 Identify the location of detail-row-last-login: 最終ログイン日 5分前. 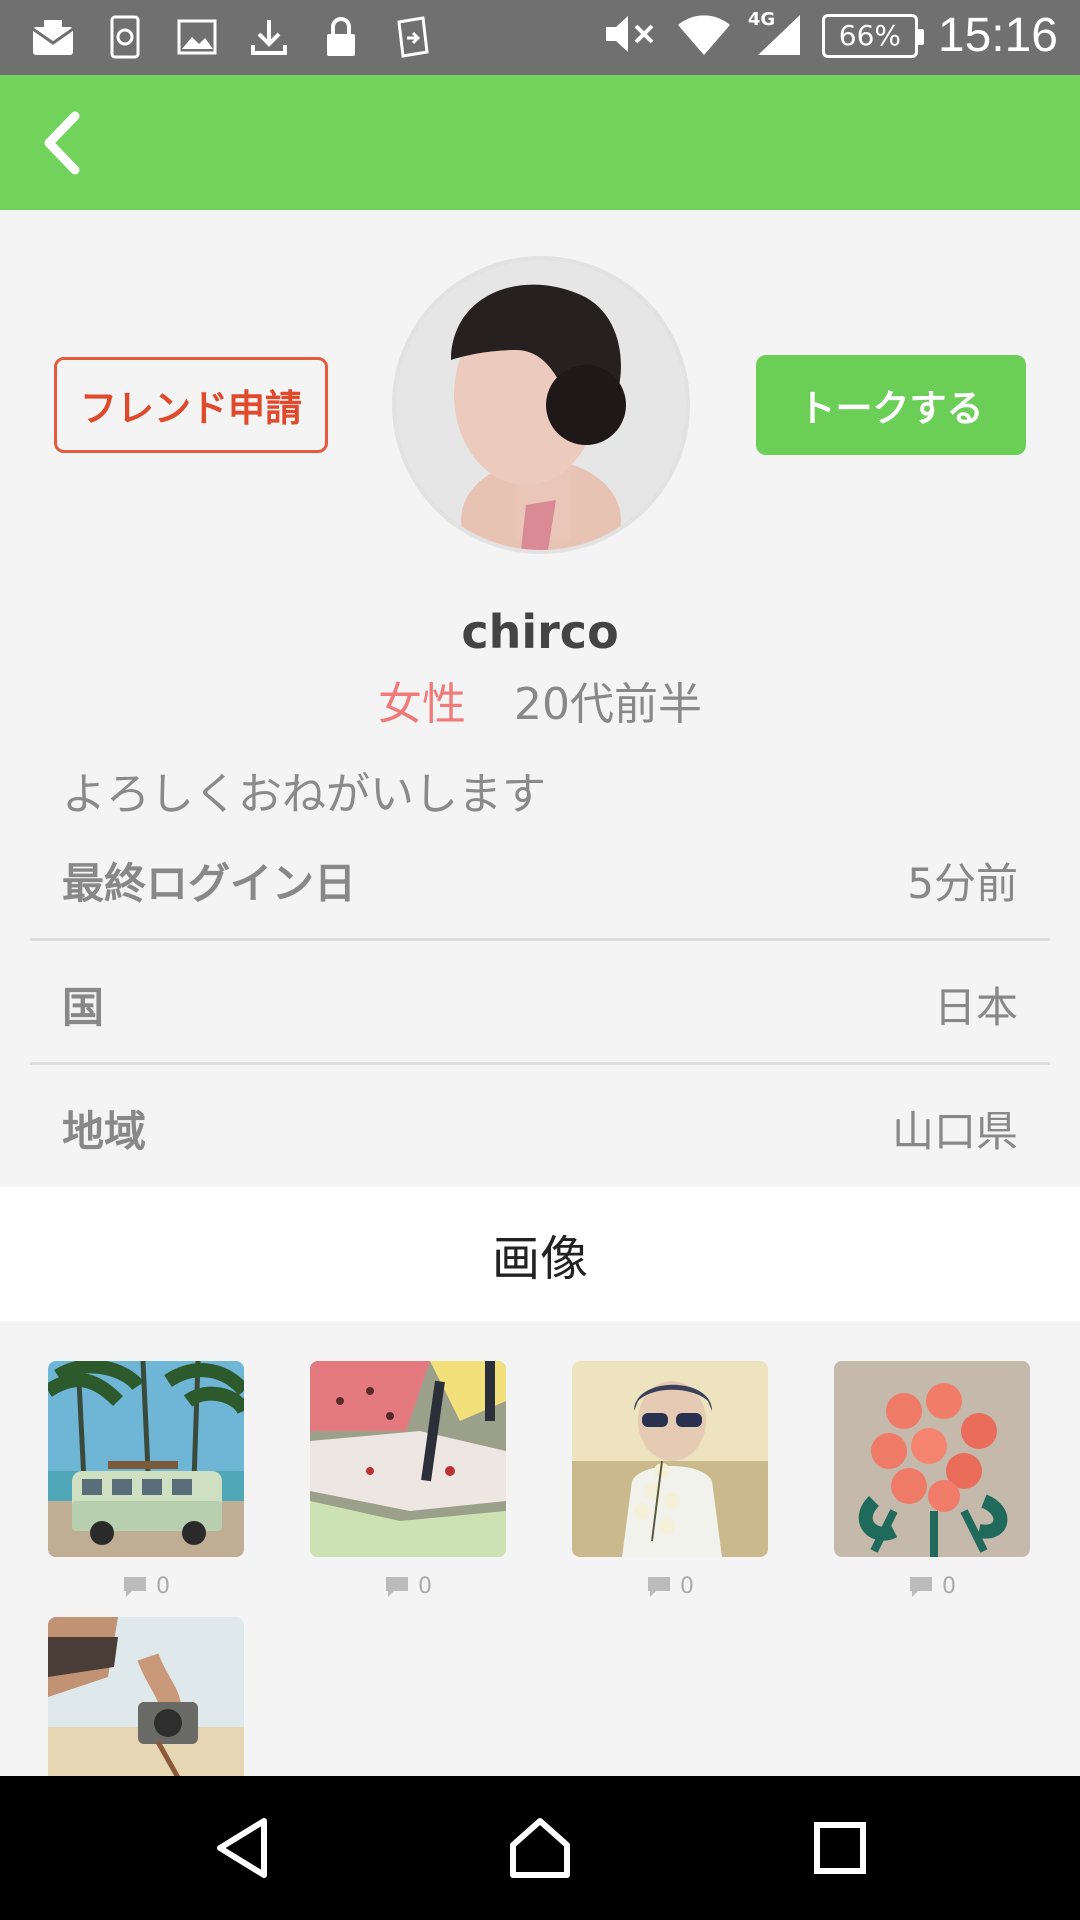
(540, 878).